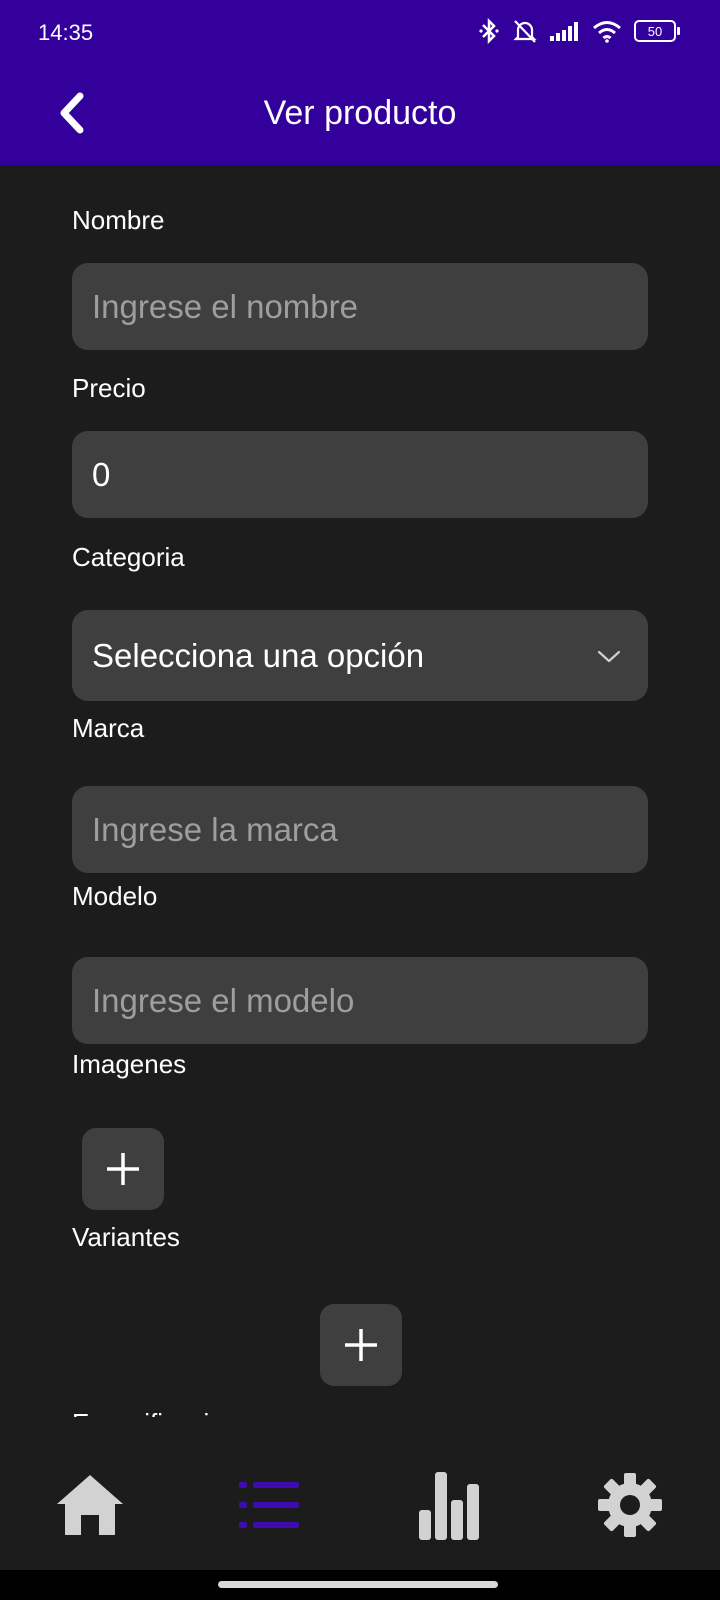  I want to click on nav-list, so click(269, 1505).